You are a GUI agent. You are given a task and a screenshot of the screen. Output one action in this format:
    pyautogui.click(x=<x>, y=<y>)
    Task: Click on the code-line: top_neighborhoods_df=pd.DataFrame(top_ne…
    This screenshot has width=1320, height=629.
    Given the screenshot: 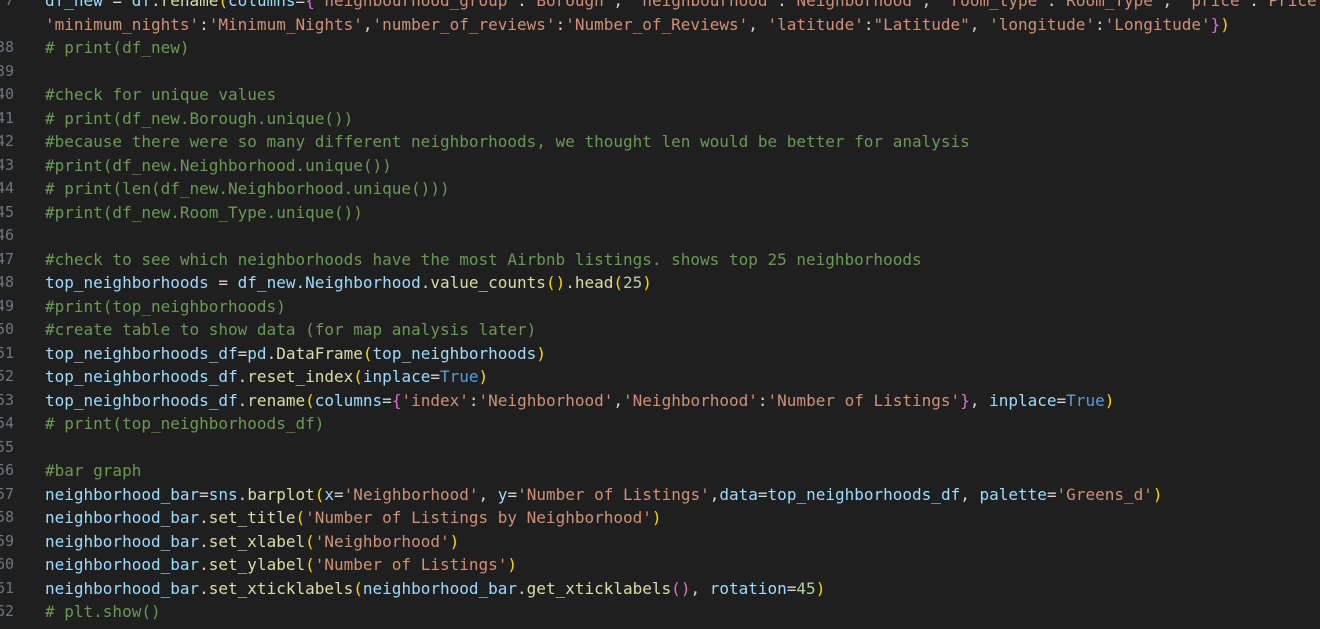 What is the action you would take?
    pyautogui.click(x=295, y=354)
    